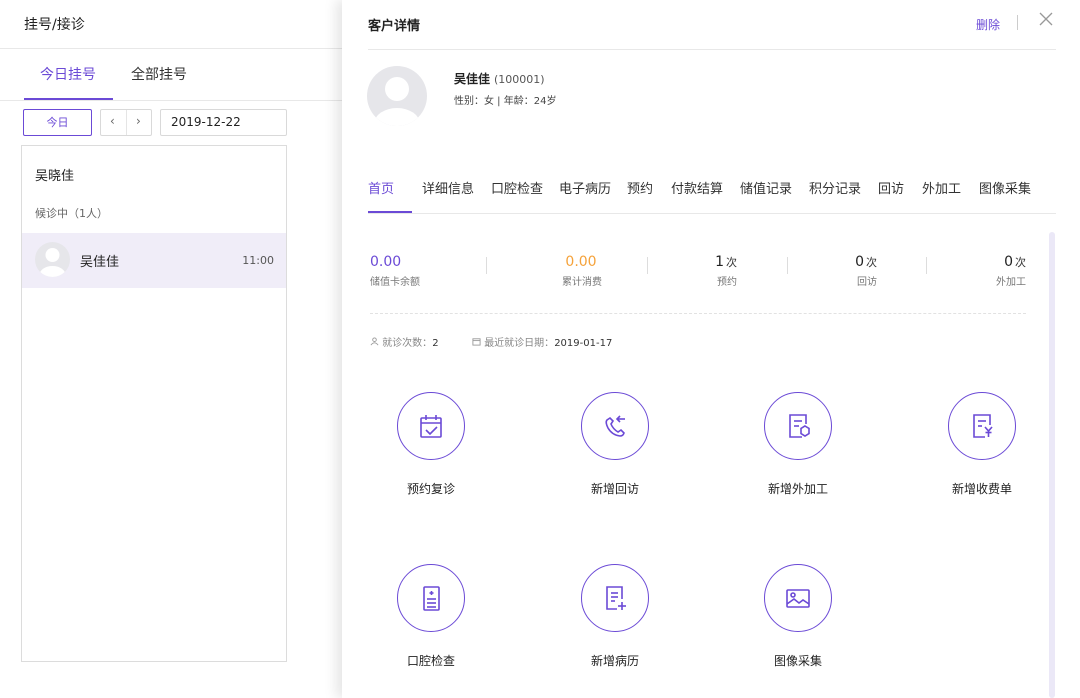  What do you see at coordinates (582, 282) in the screenshot?
I see `stat-label: 累计消费` at bounding box center [582, 282].